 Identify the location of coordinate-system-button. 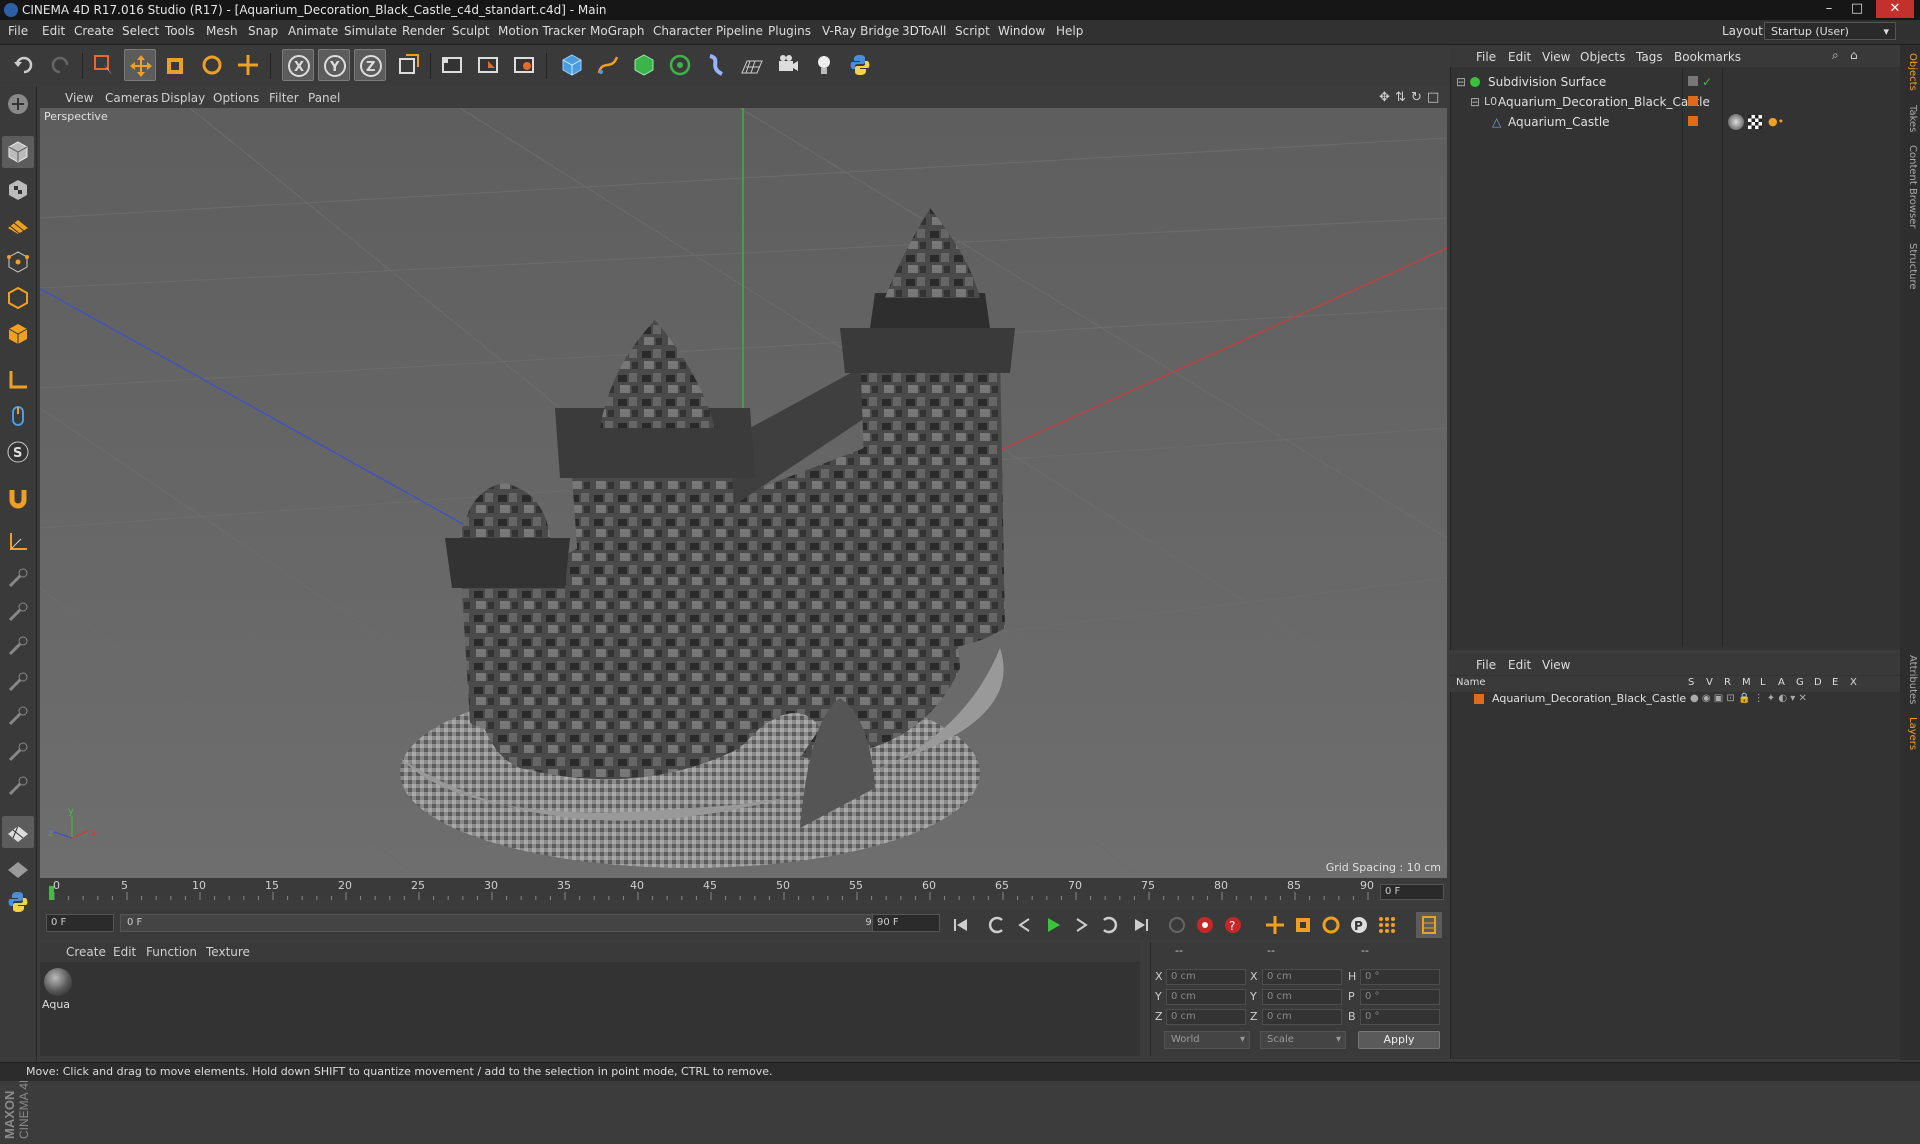
(408, 65).